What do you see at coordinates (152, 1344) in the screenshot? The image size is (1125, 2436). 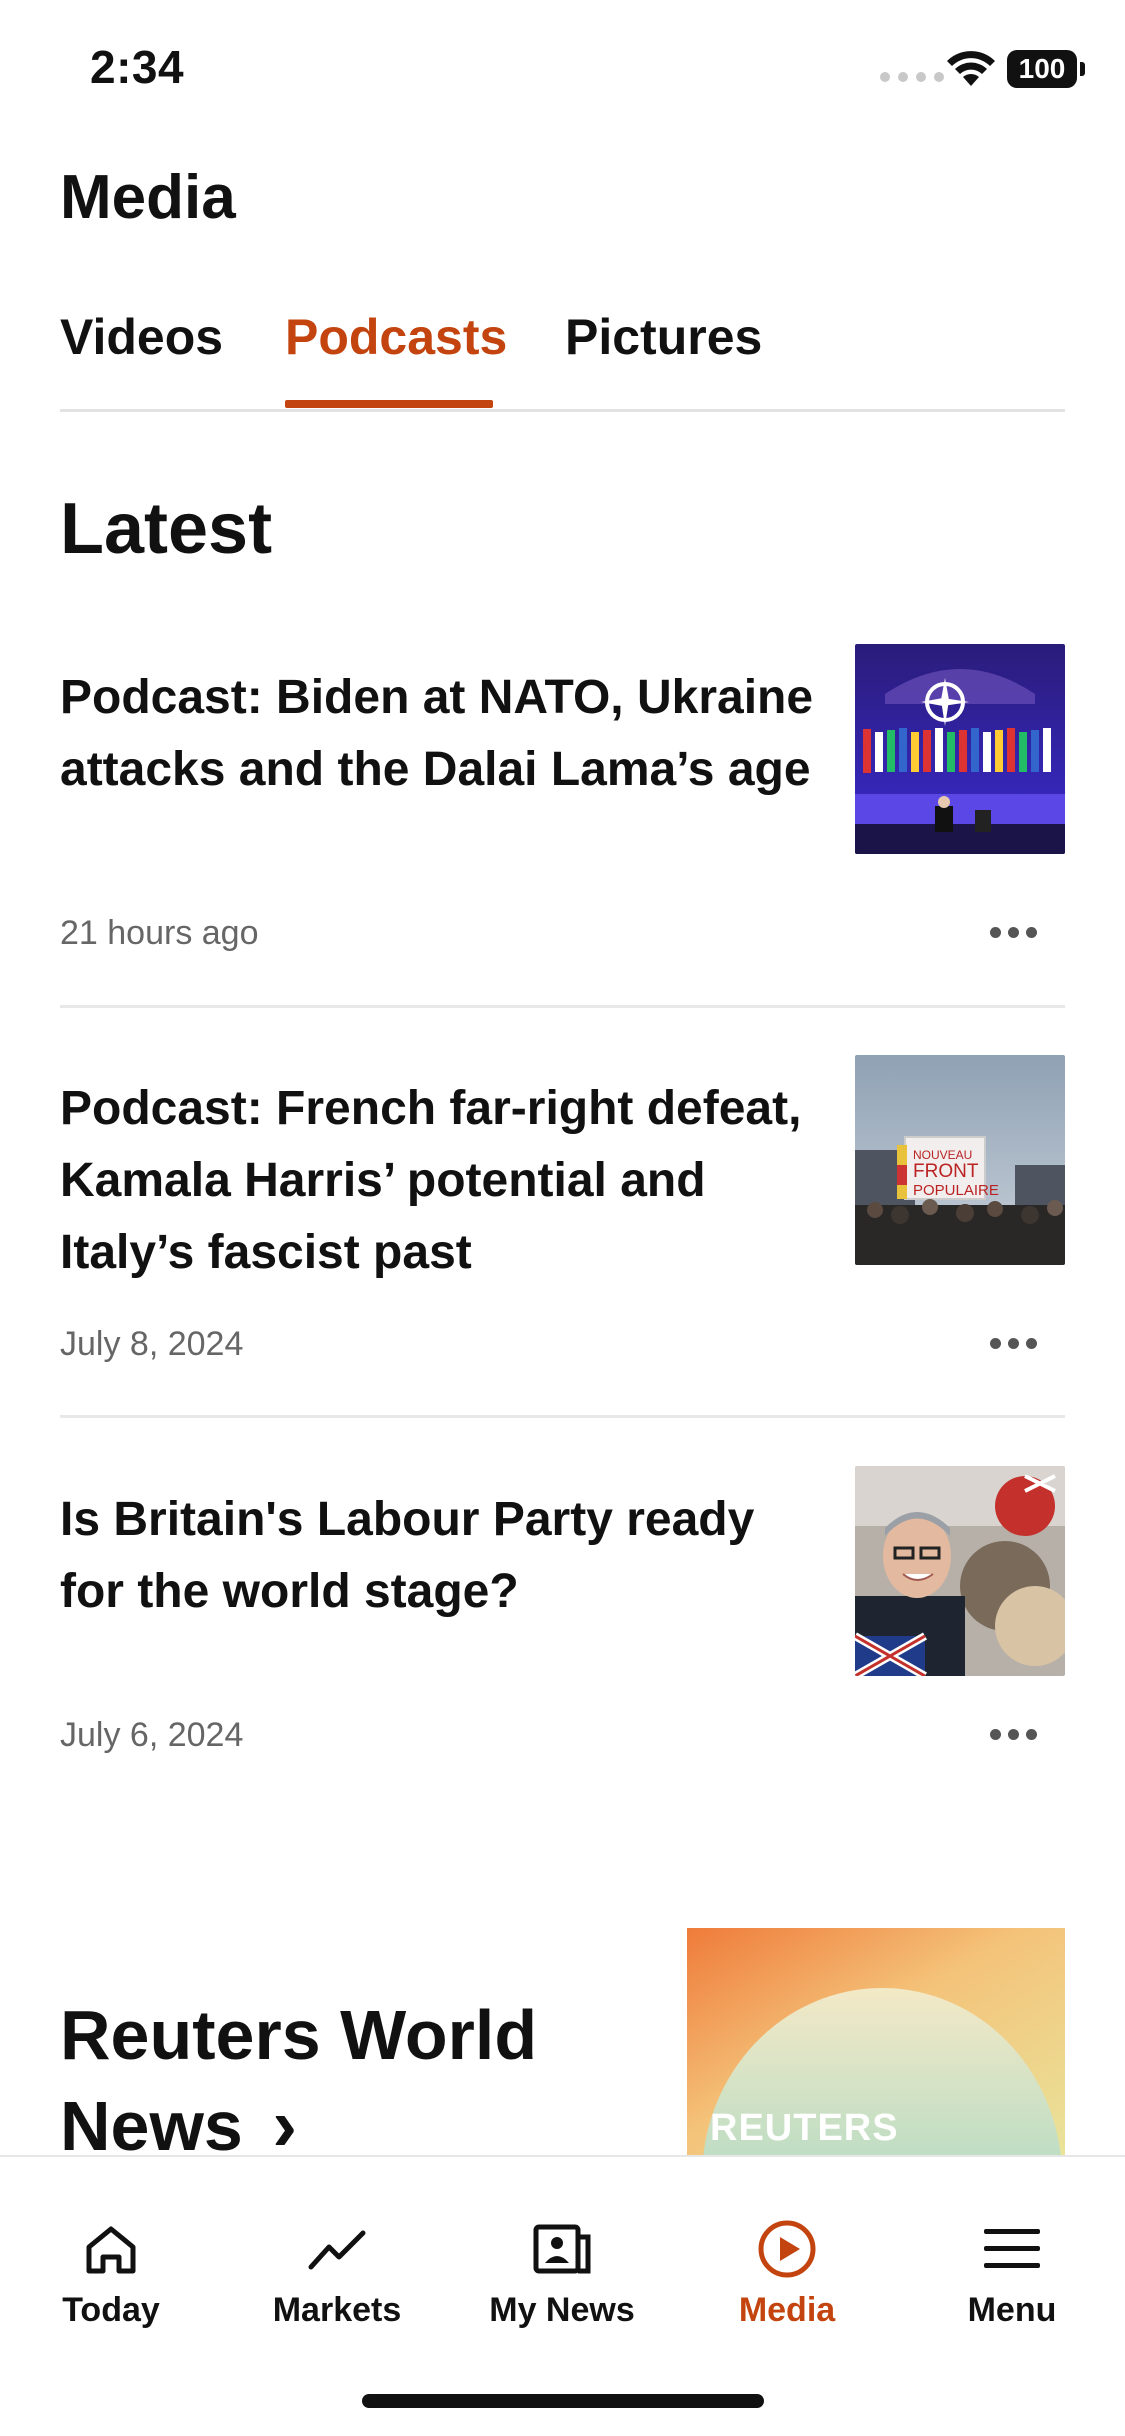 I see `article-timestamp: July 8, 2024` at bounding box center [152, 1344].